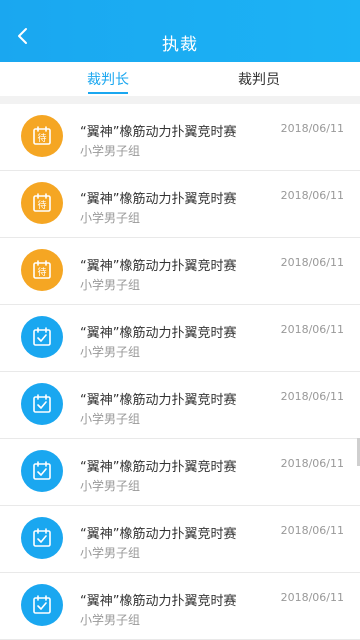  I want to click on page-title: 执裁, so click(180, 45).